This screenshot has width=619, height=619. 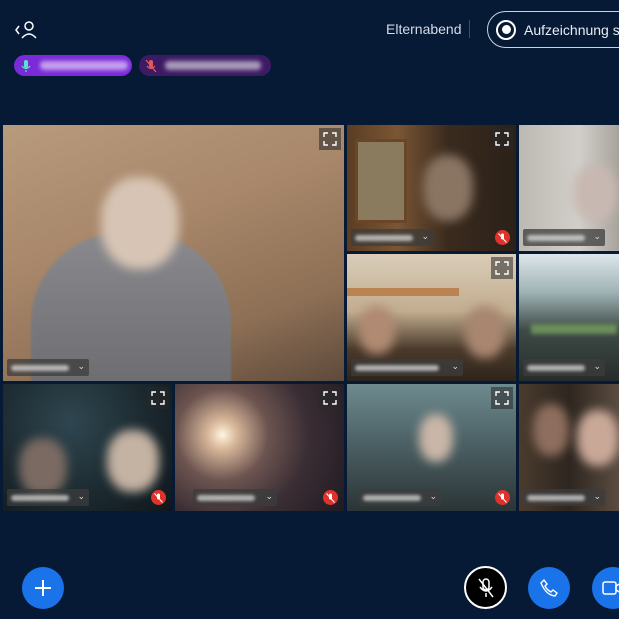 I want to click on back-to-participants-button, so click(x=26, y=30).